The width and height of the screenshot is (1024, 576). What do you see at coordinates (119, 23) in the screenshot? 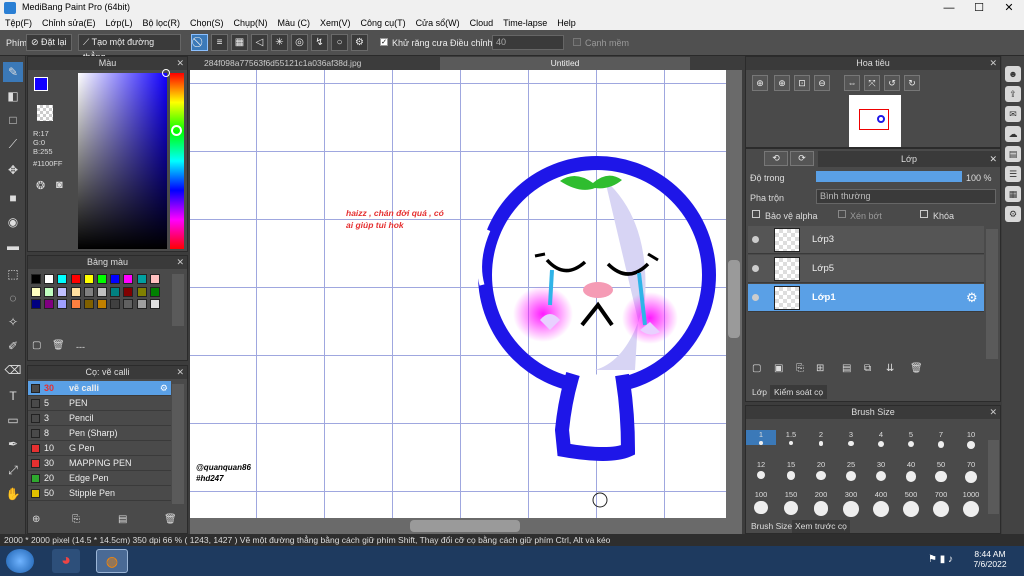
I see `menu-layer: Lớp(L)` at bounding box center [119, 23].